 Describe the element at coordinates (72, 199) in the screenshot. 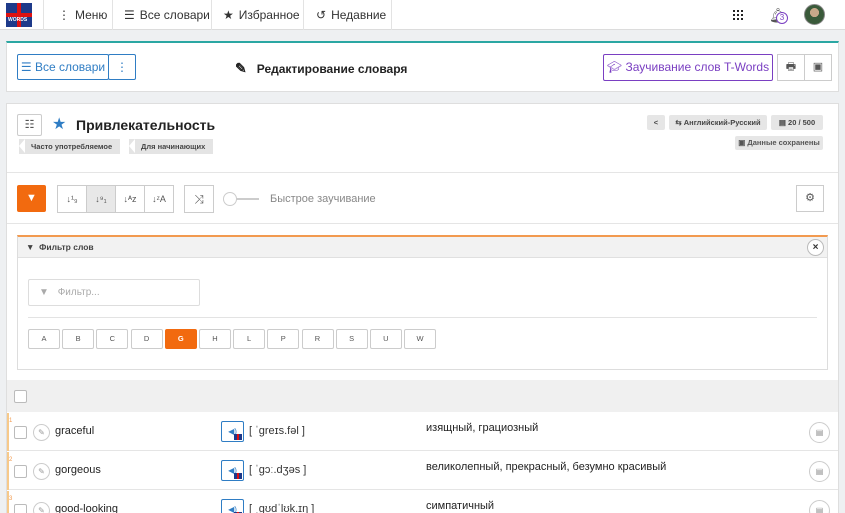

I see `sort-numeric-asc-button: ↓¹₉` at that location.